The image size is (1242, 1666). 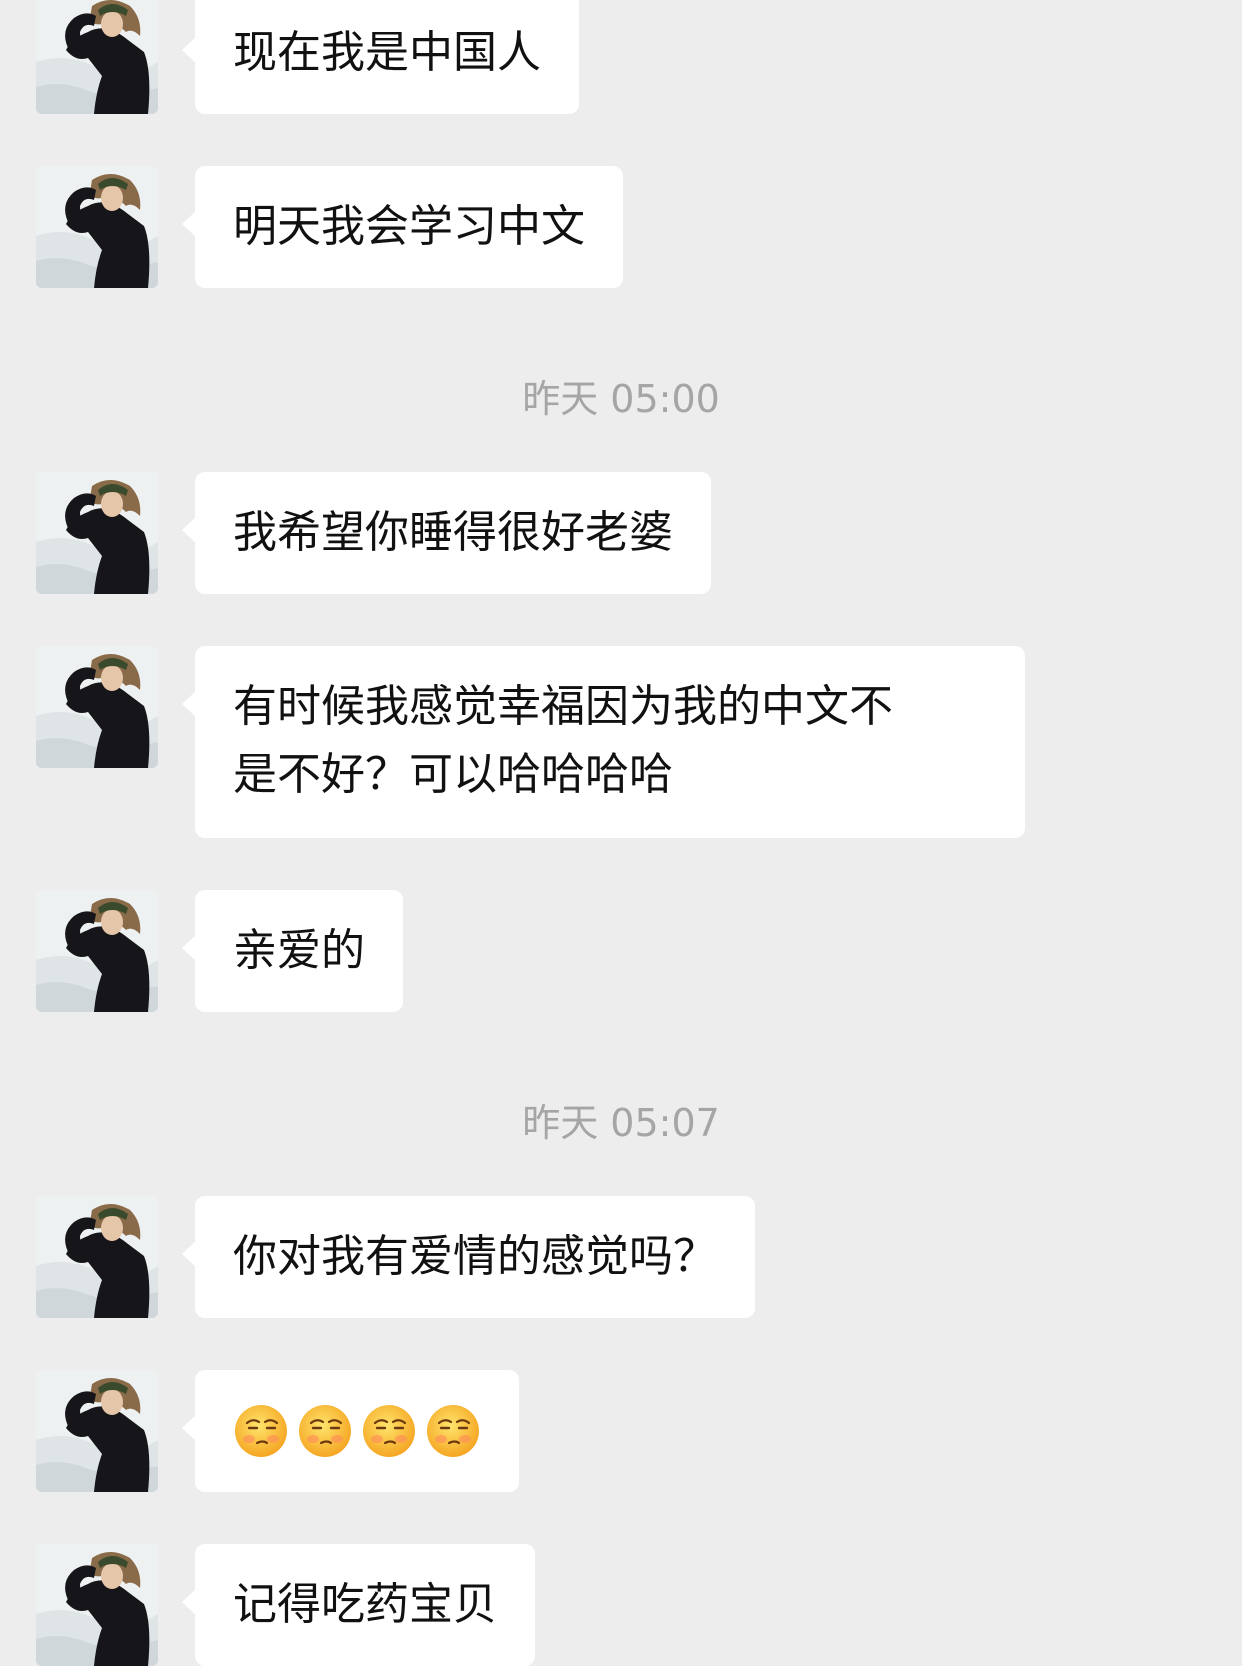 I want to click on emoji-group, so click(x=357, y=1431).